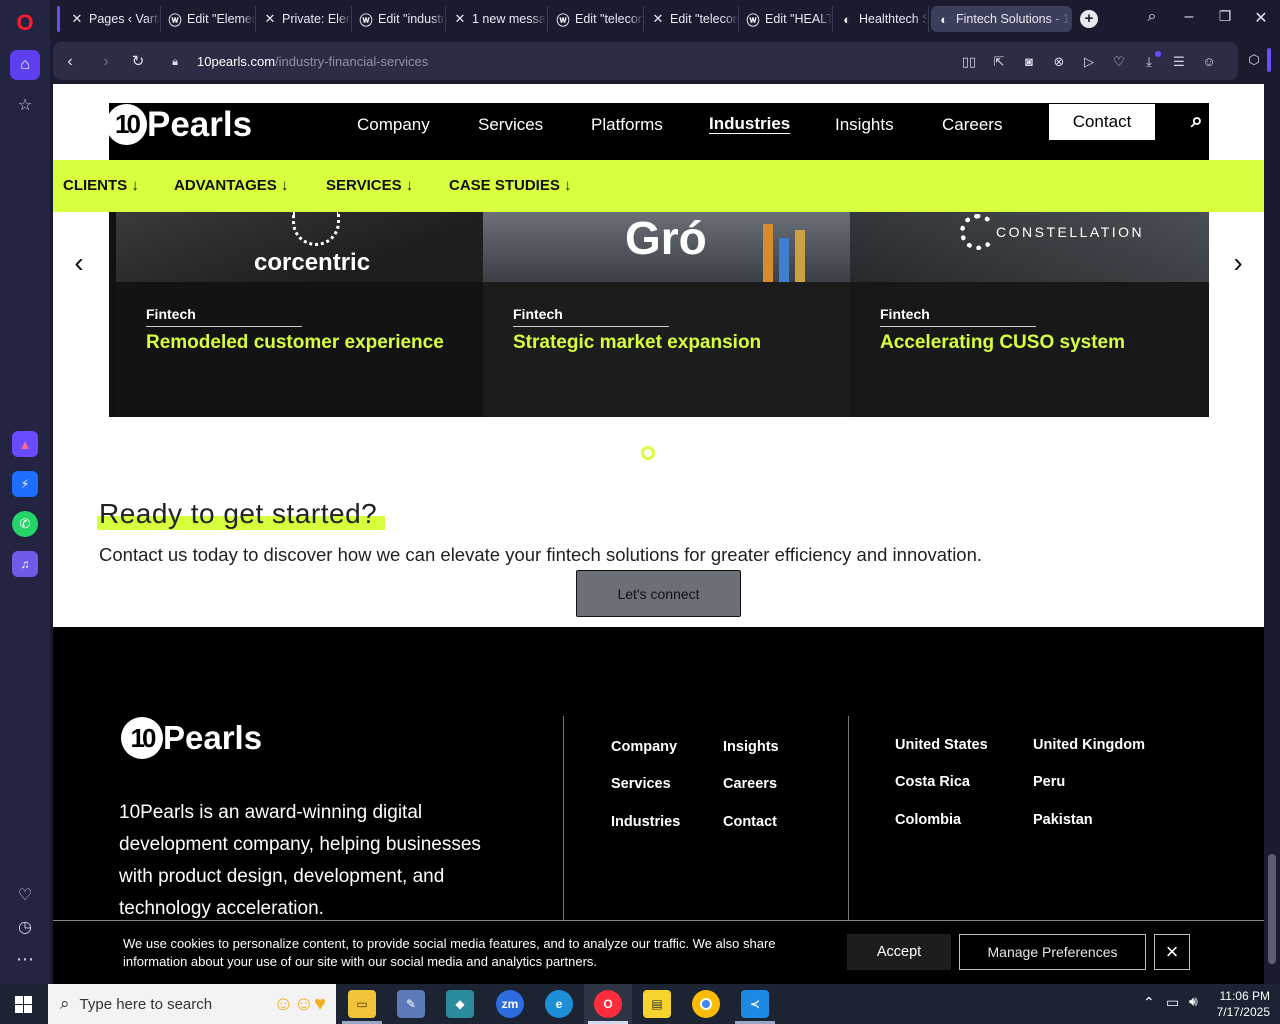  Describe the element at coordinates (1059, 62) in the screenshot. I see `ad-blocker-icon: ⊗` at that location.